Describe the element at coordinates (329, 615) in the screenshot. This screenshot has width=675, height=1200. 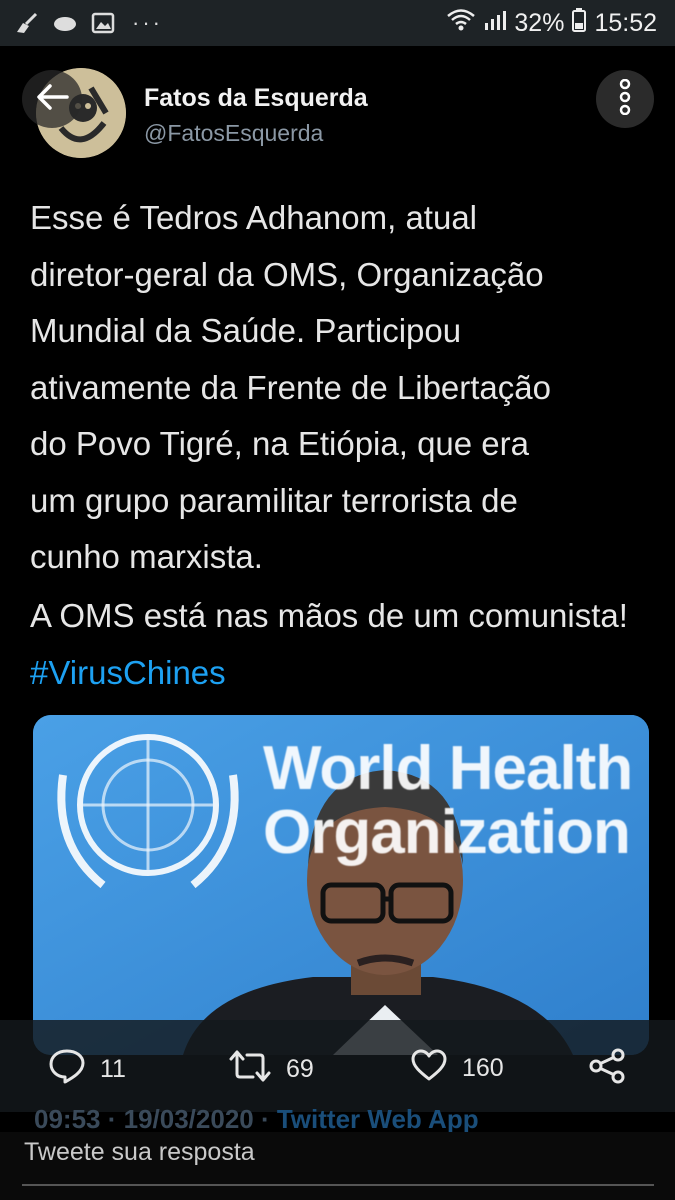
I see `tweet-text-2-body: A OMS está nas mãos de um comunista!` at that location.